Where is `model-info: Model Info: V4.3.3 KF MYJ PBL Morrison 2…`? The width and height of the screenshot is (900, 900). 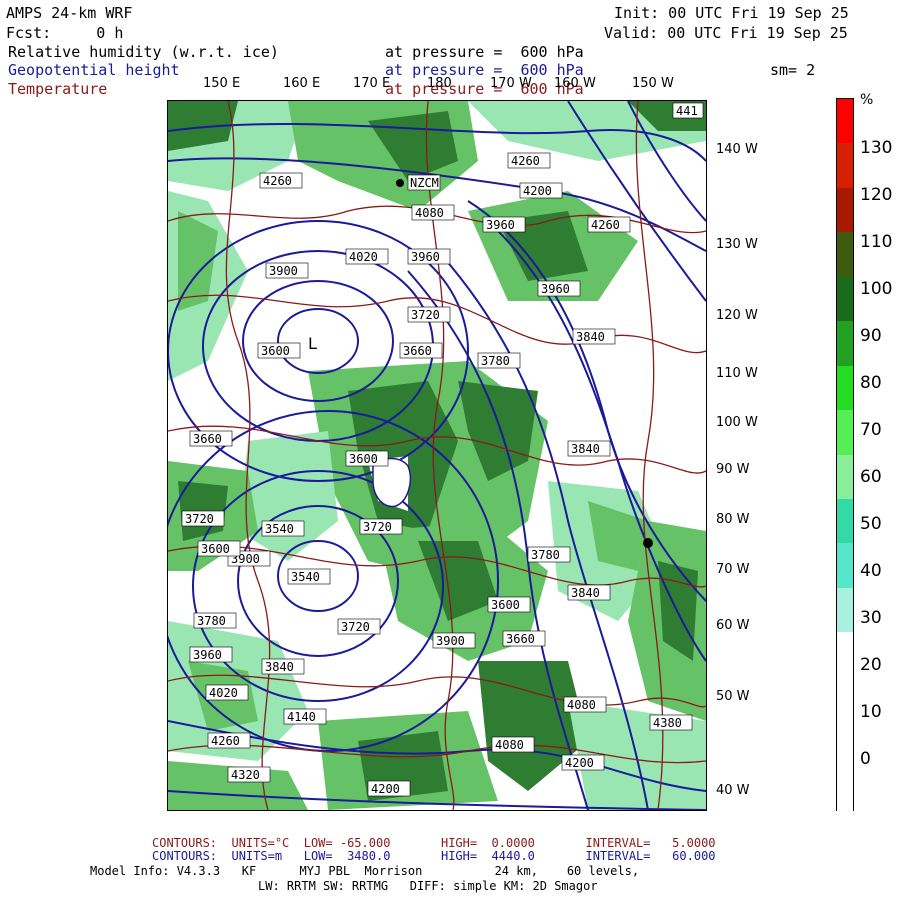
model-info: Model Info: V4.3.3 KF MYJ PBL Morrison 2… is located at coordinates (365, 871).